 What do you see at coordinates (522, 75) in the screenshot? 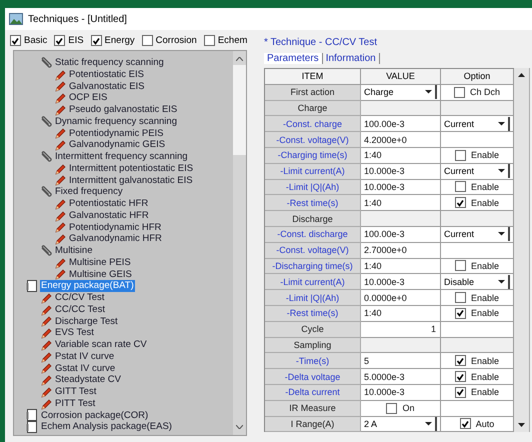
I see `scroll-up-icon` at bounding box center [522, 75].